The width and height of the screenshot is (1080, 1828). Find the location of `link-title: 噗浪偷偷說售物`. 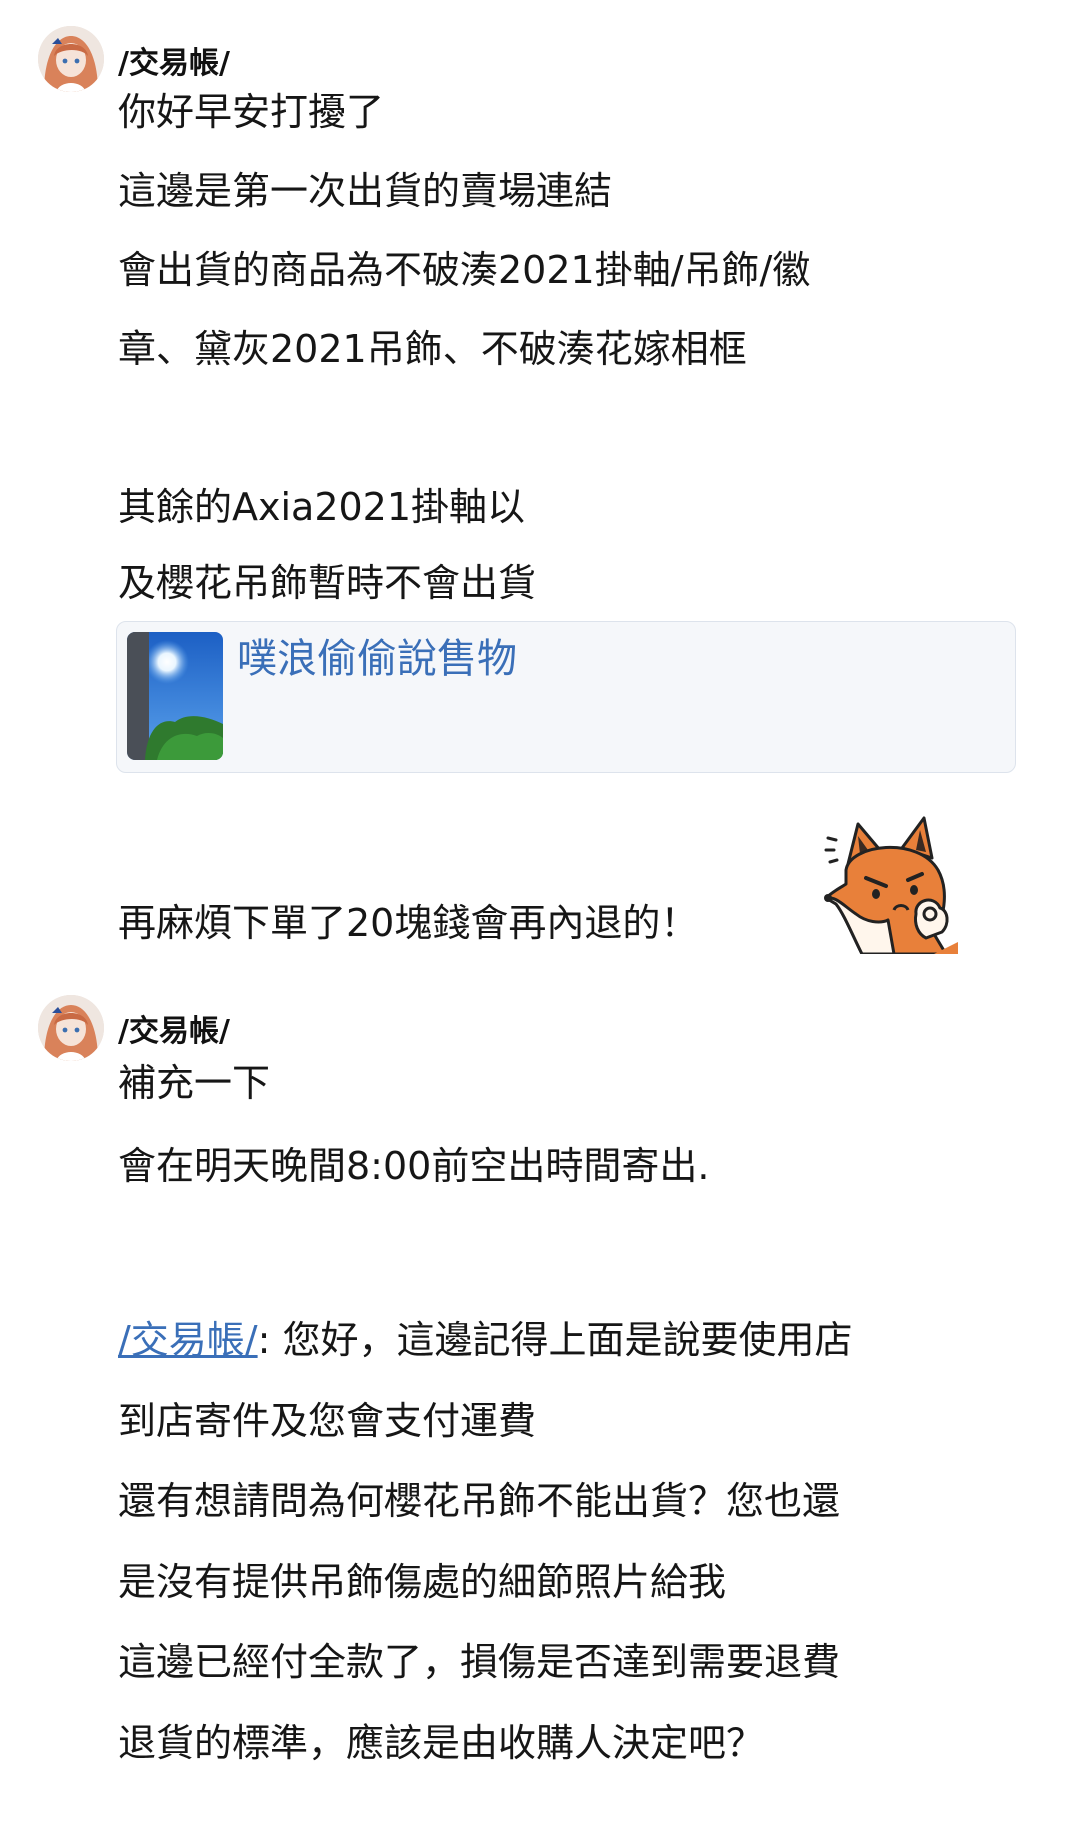

link-title: 噗浪偷偷說售物 is located at coordinates (377, 659).